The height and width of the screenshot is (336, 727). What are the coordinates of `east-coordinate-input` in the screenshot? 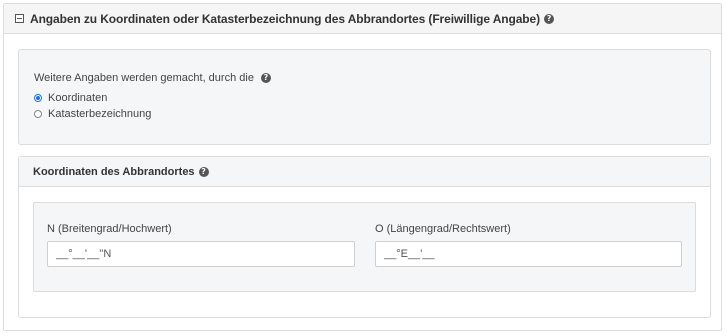 It's located at (528, 254).